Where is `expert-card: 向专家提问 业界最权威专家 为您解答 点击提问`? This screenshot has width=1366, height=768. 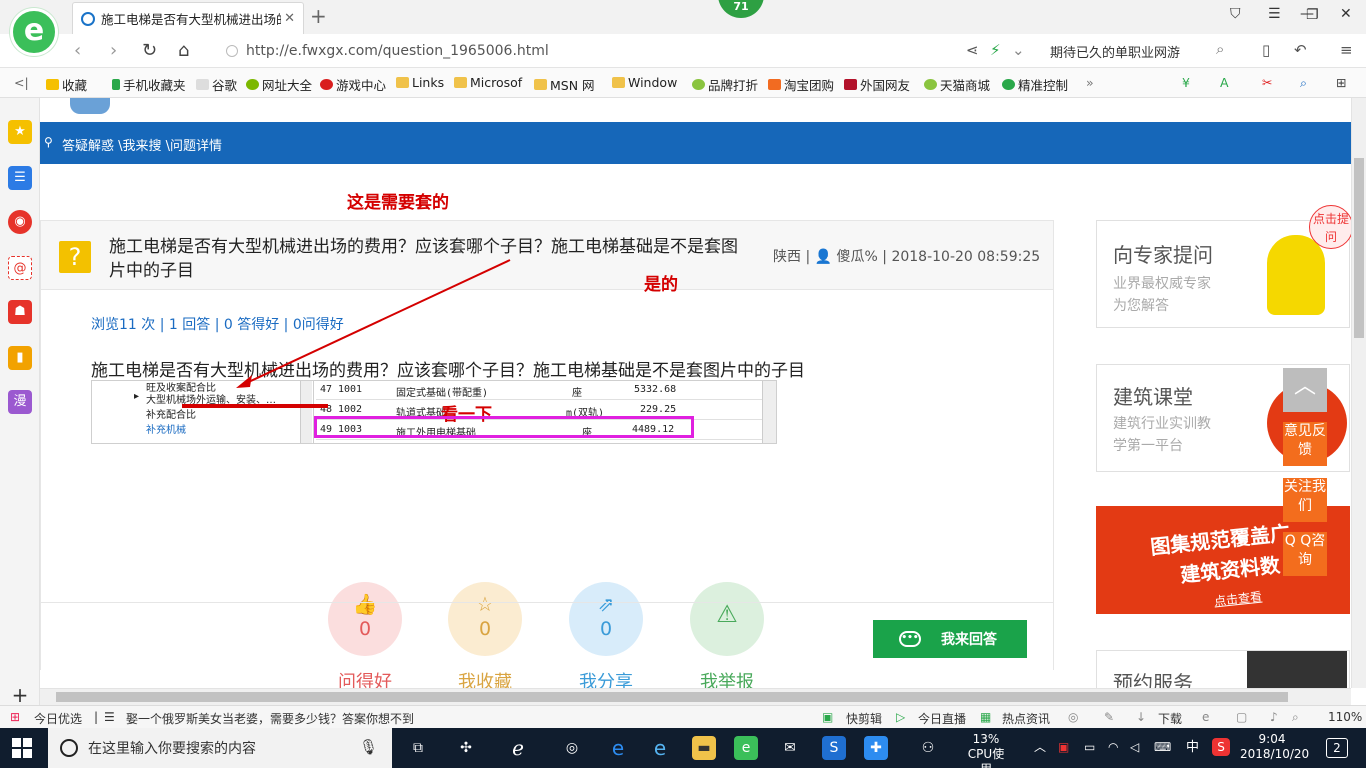
expert-card: 向专家提问 业界最权威专家 为您解答 点击提问 is located at coordinates (1223, 266).